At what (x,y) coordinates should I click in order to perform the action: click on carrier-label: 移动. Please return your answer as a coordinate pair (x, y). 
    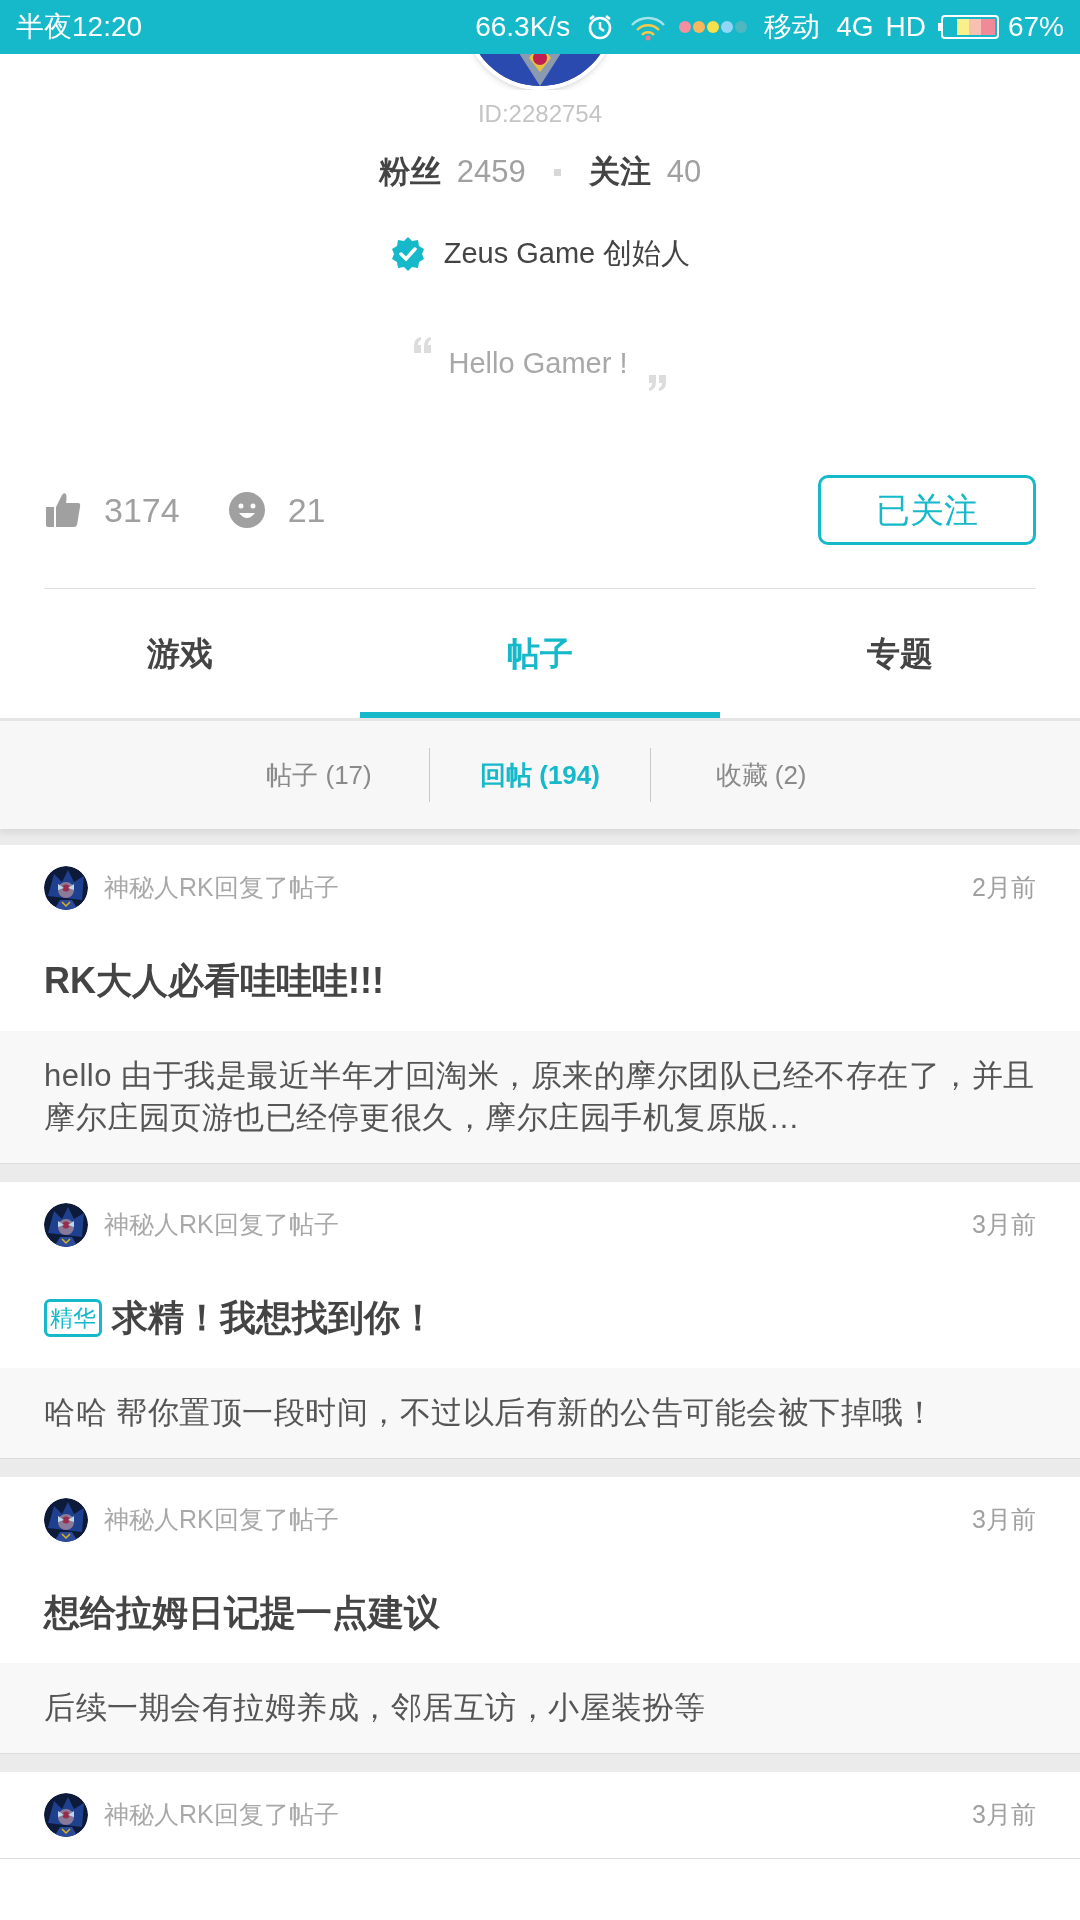
    Looking at the image, I should click on (792, 27).